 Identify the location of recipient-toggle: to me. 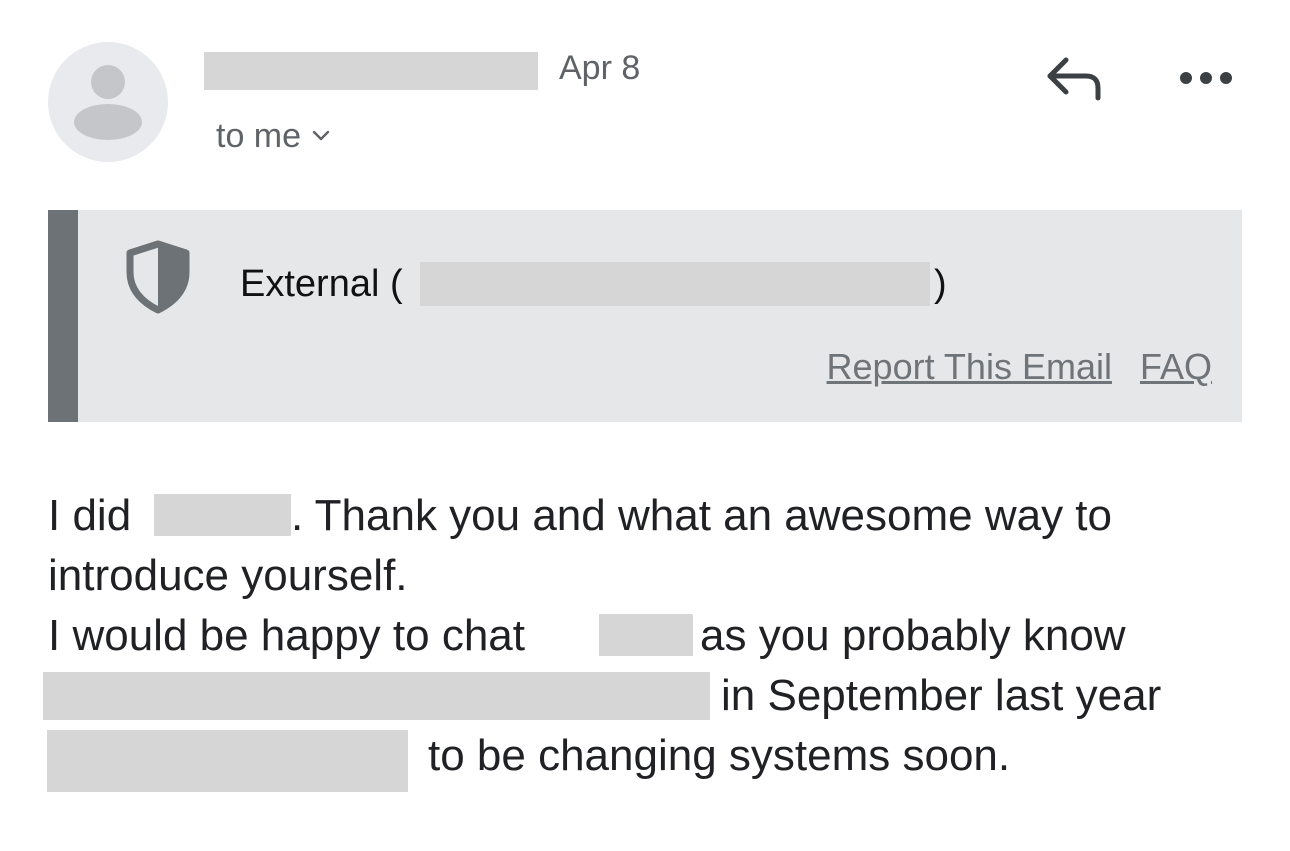
(273, 136).